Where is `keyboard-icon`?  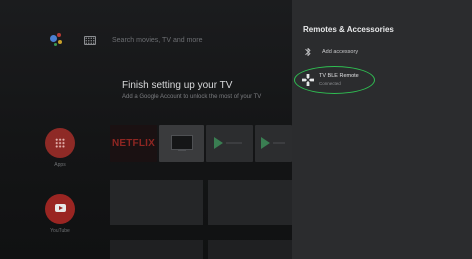 keyboard-icon is located at coordinates (90, 40).